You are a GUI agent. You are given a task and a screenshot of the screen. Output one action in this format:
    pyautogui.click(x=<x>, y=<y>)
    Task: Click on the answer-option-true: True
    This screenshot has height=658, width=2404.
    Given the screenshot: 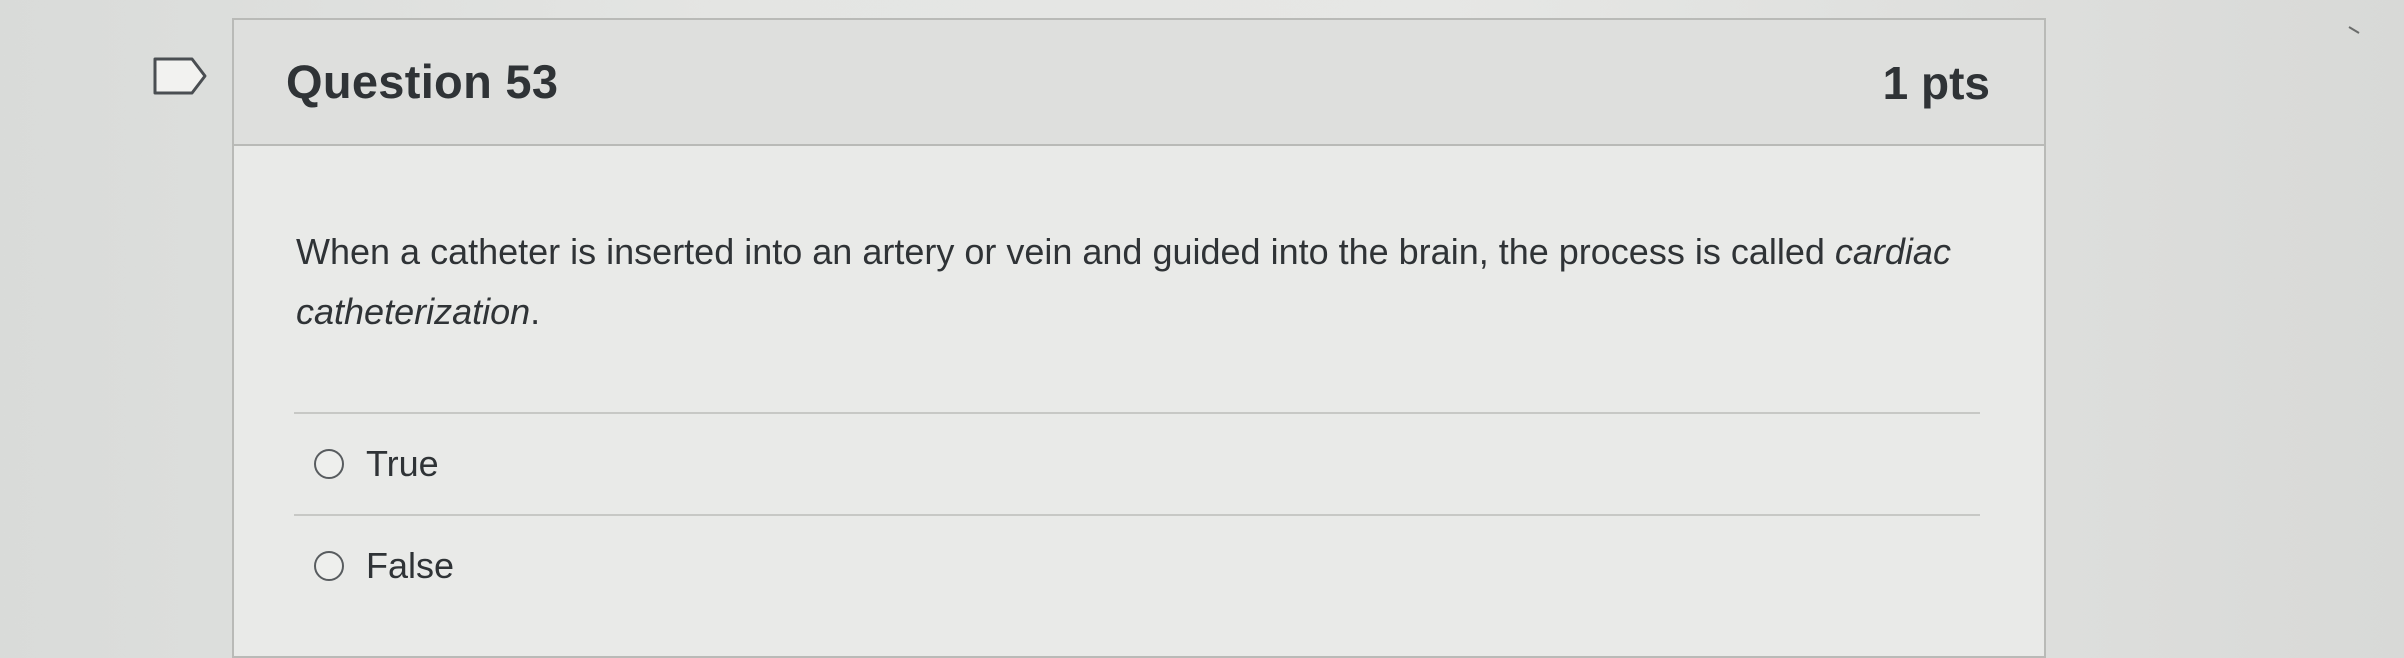 What is the action you would take?
    pyautogui.click(x=376, y=464)
    